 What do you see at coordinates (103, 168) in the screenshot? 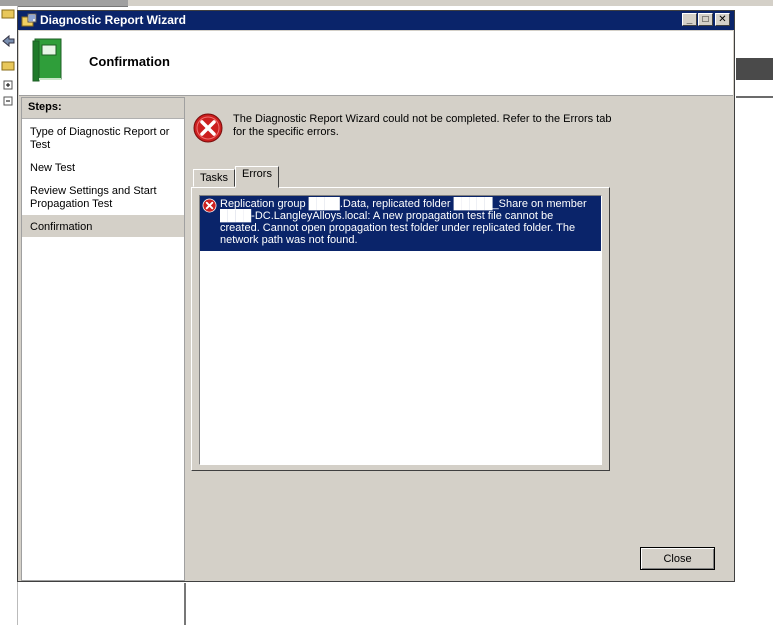
I see `step-new-test: New Test` at bounding box center [103, 168].